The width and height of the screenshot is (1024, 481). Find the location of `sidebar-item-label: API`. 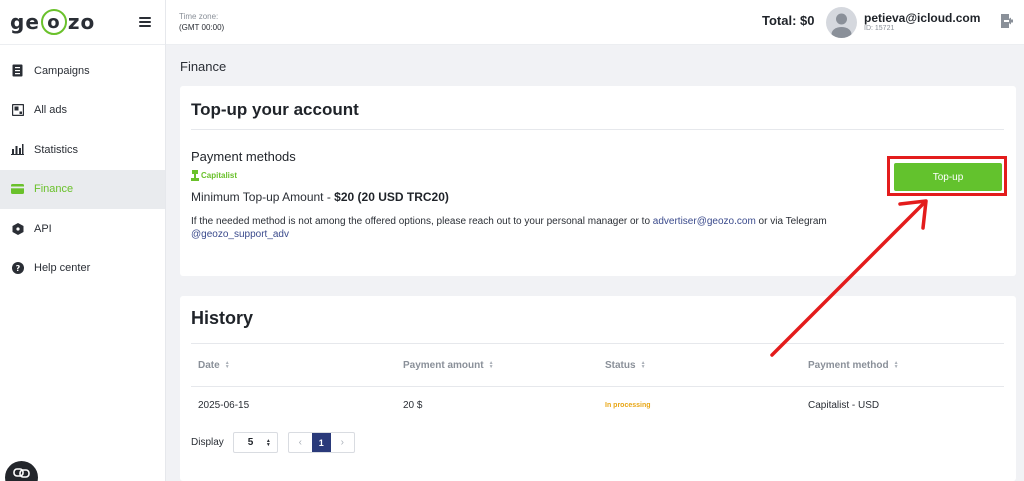

sidebar-item-label: API is located at coordinates (43, 228).